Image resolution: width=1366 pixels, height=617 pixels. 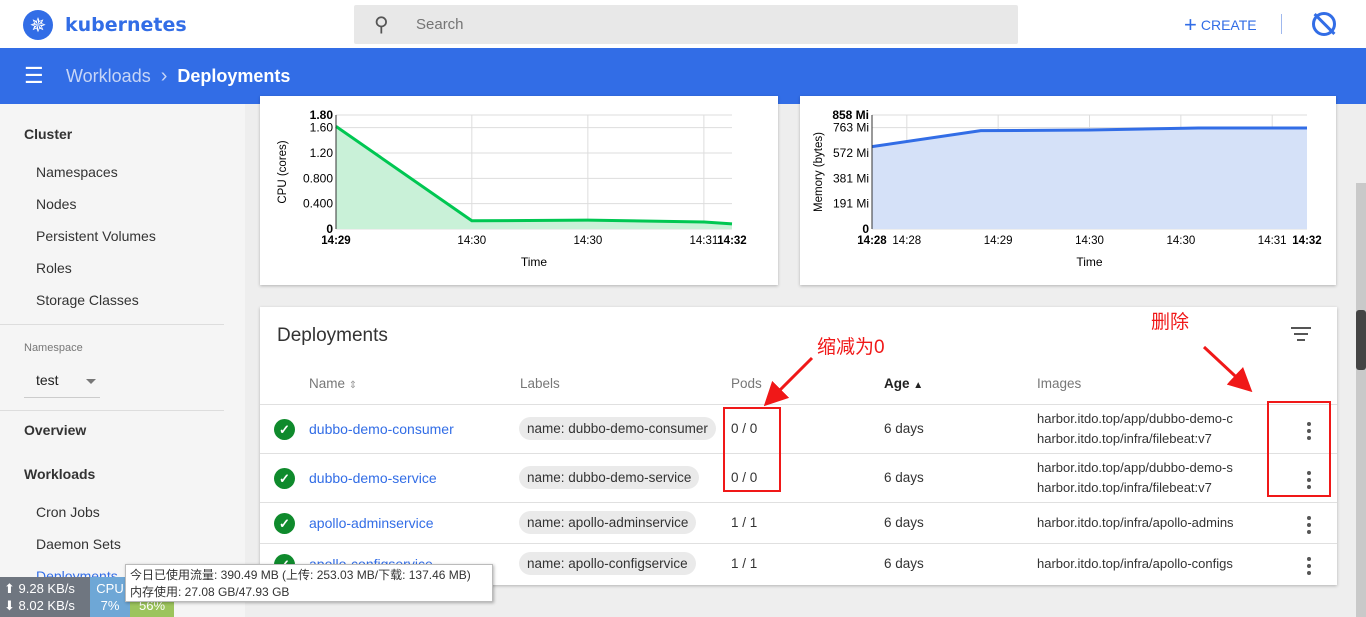 What do you see at coordinates (617, 428) in the screenshot?
I see `label-chip: name: dubbo-demo-consumer` at bounding box center [617, 428].